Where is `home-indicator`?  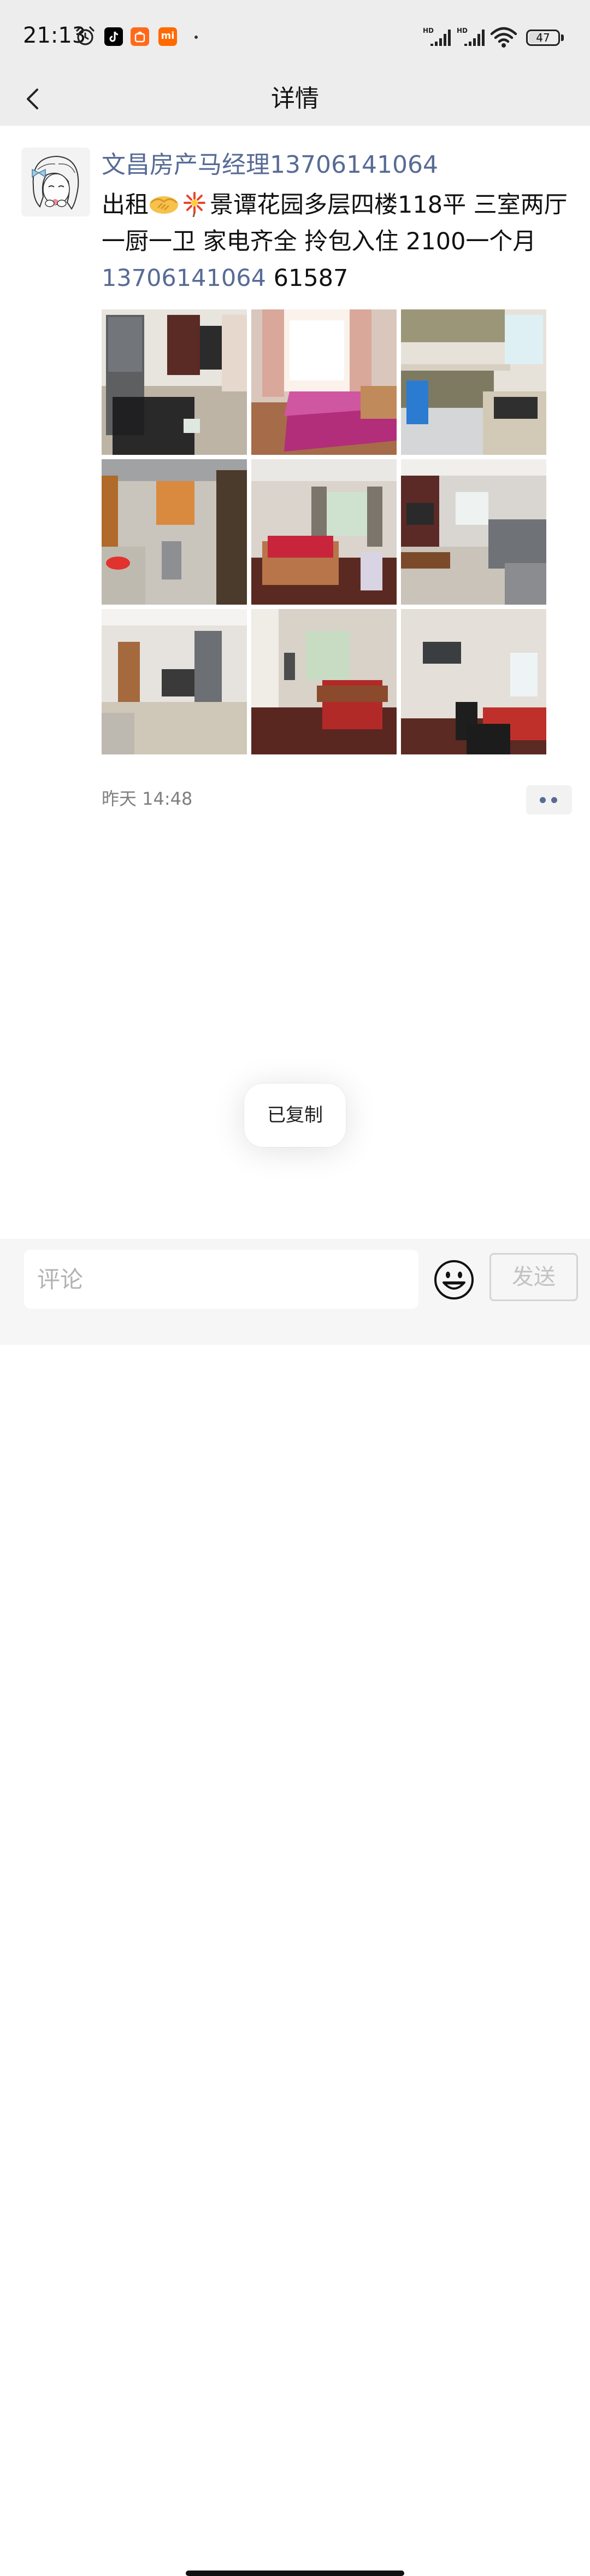
home-indicator is located at coordinates (295, 2574).